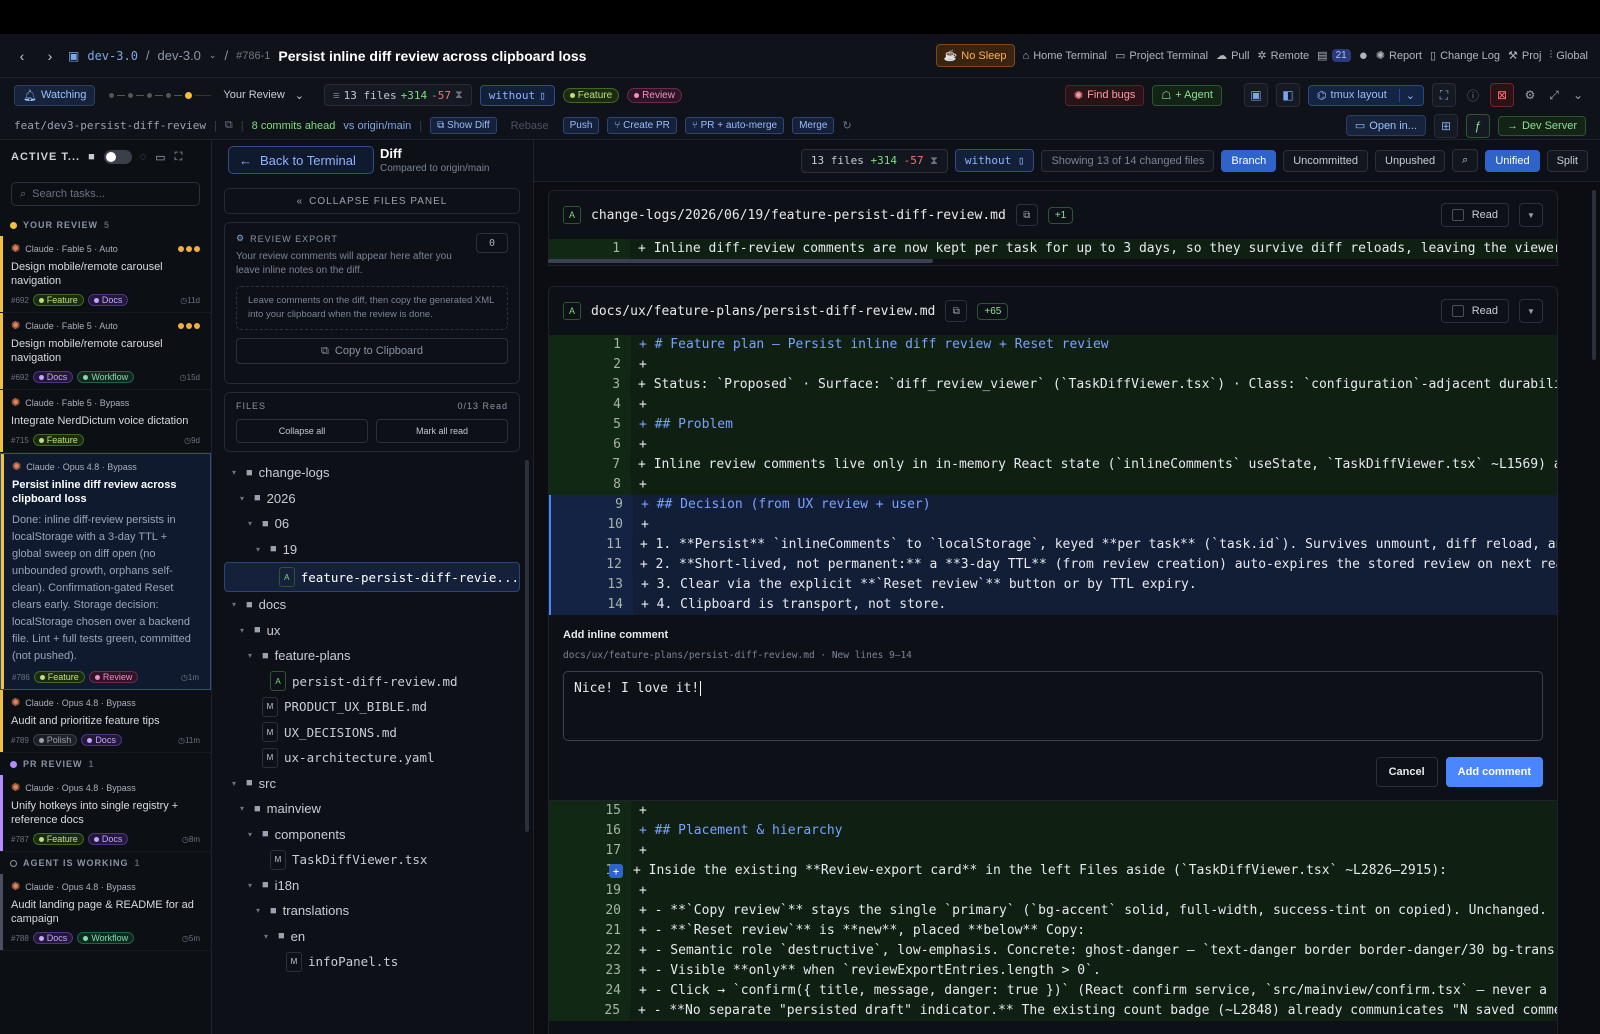  Describe the element at coordinates (590, 831) in the screenshot. I see `line-number: 16` at that location.